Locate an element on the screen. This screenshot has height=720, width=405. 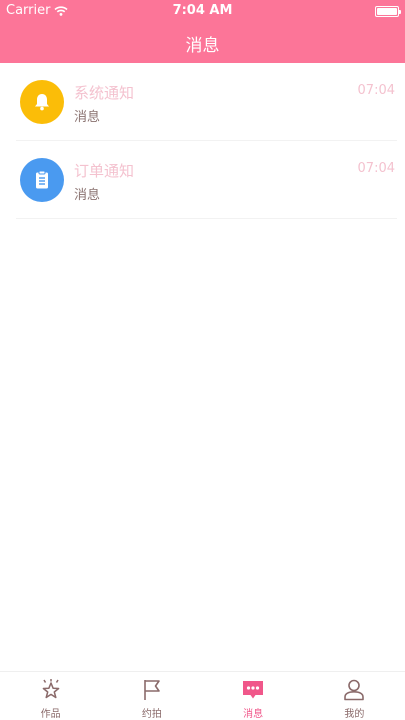
flag-icon is located at coordinates (152, 690).